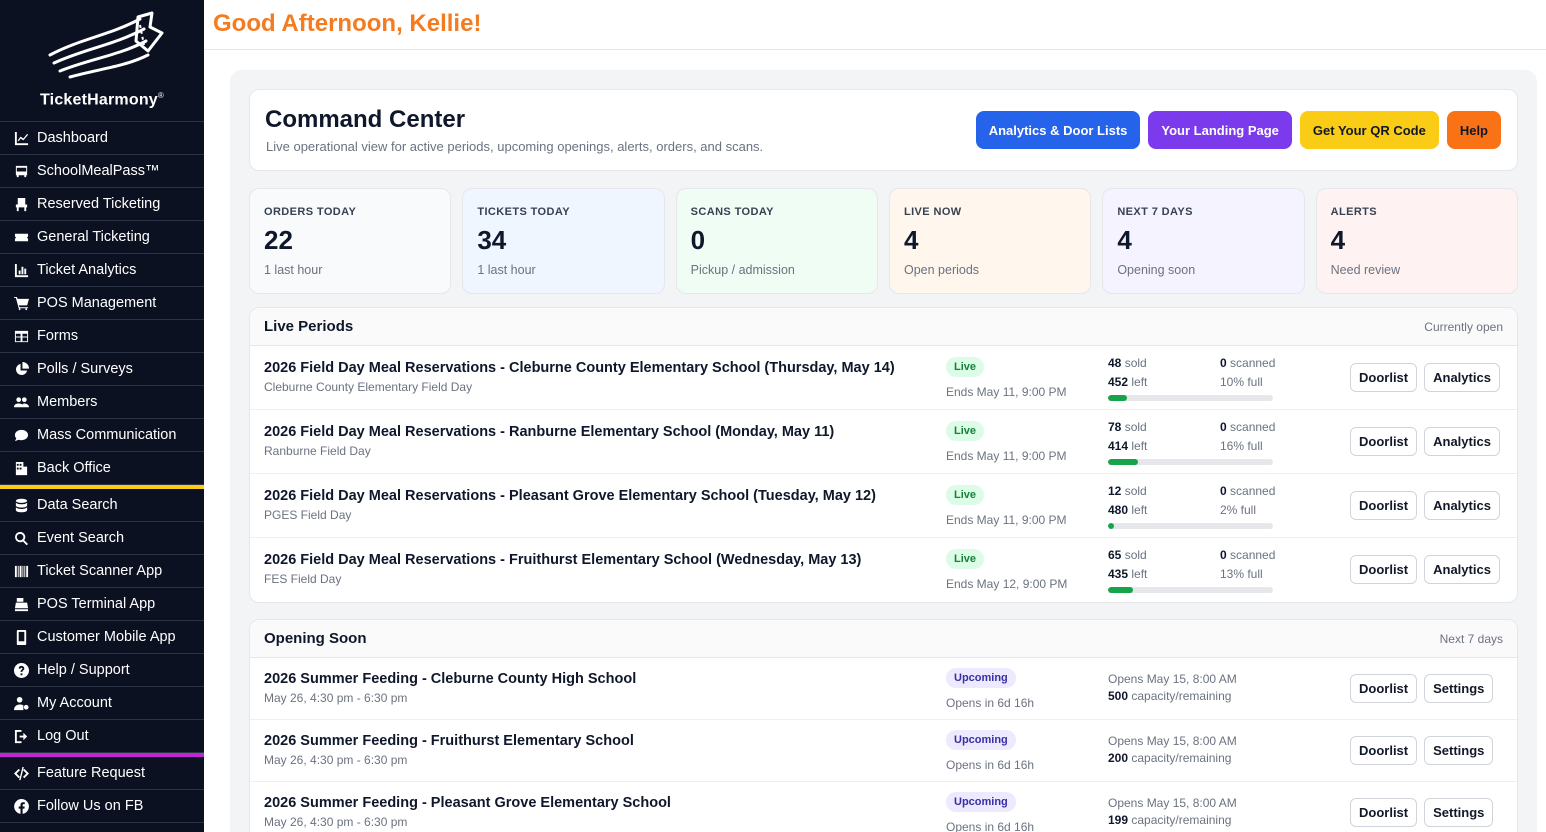 The height and width of the screenshot is (832, 1546). Describe the element at coordinates (1170, 820) in the screenshot. I see `capacity-metric: 199 capacity/remaining` at that location.